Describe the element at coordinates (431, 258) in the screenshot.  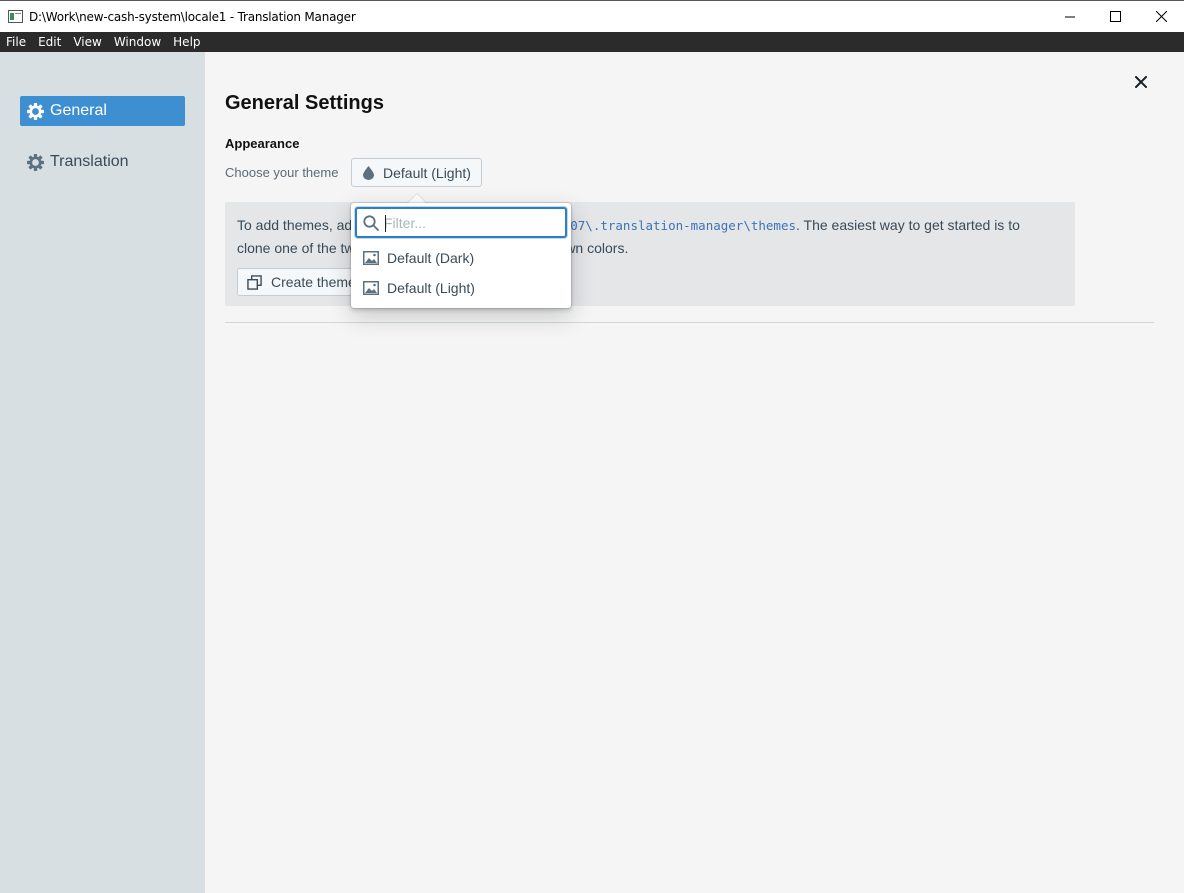
I see `theme-option-label: Default (Dark)` at that location.